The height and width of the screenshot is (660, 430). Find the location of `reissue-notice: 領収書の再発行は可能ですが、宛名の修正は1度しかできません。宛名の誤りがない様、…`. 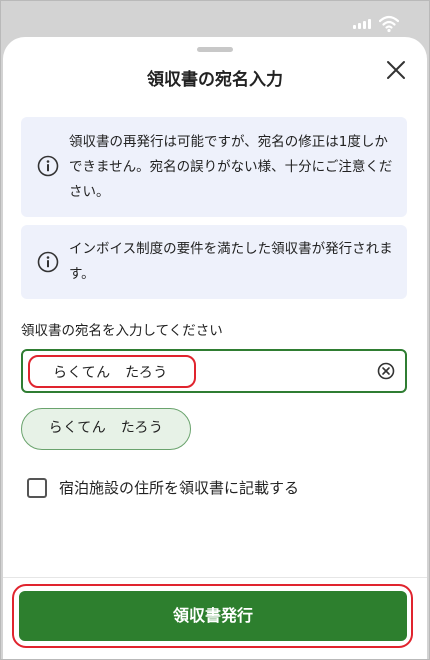

reissue-notice: 領収書の再発行は可能ですが、宛名の修正は1度しかできません。宛名の誤りがない様、… is located at coordinates (214, 167).